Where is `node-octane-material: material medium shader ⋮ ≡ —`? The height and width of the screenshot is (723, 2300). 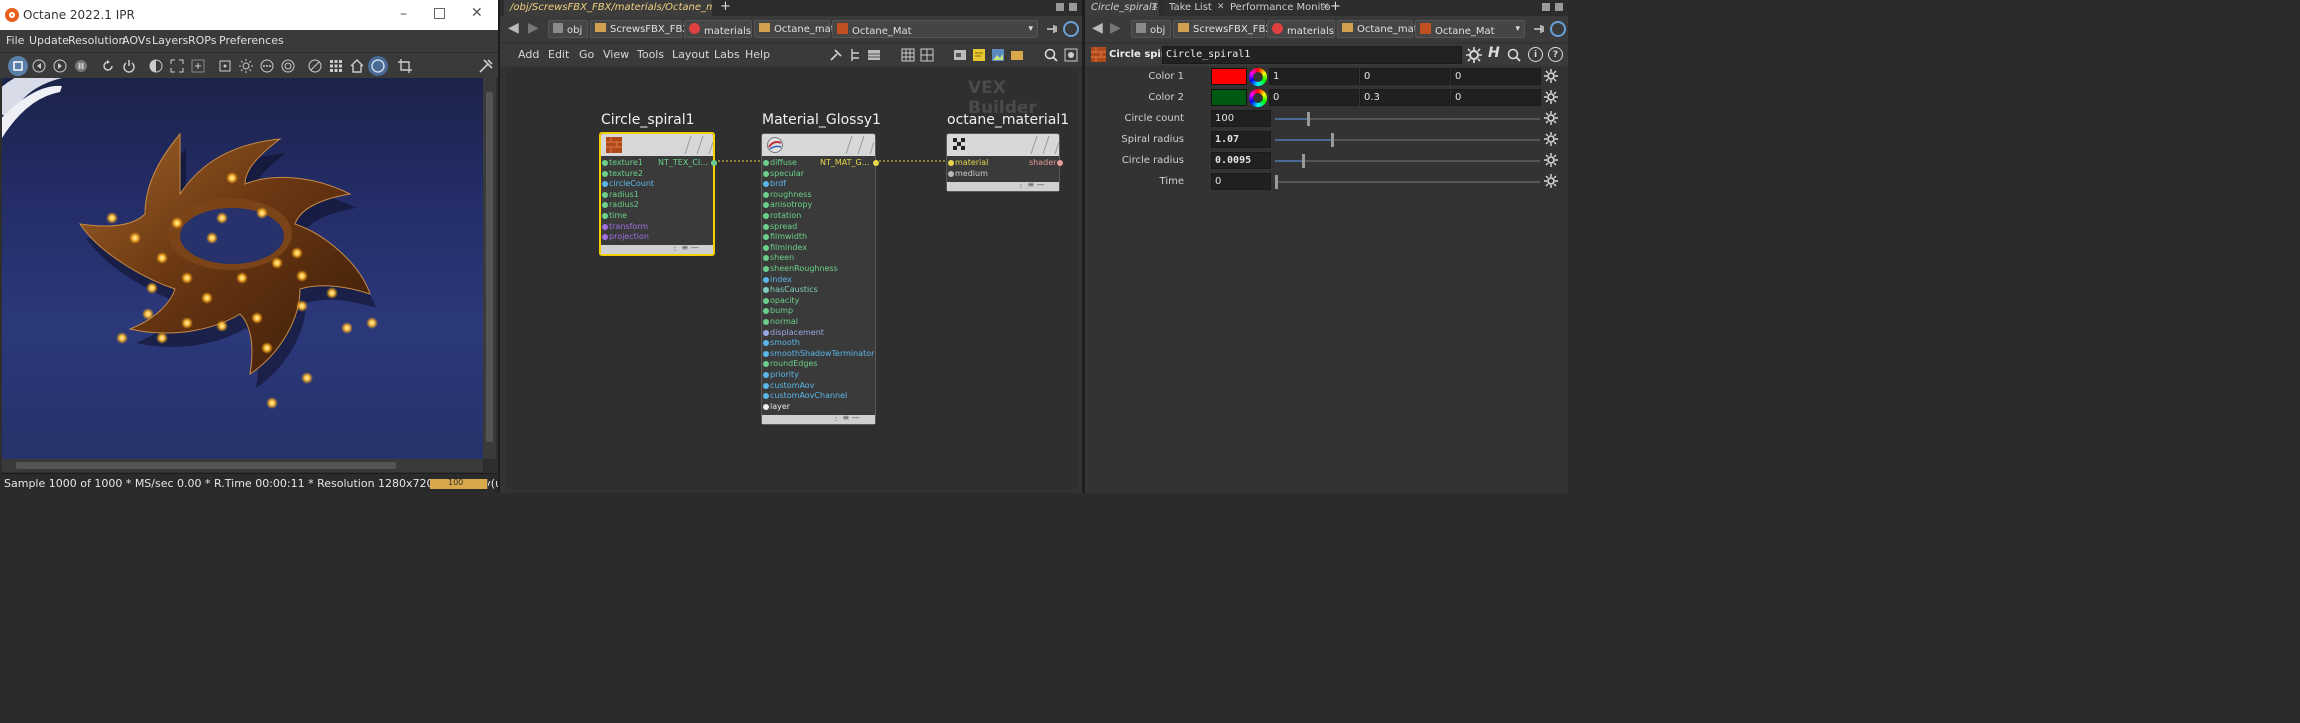
node-octane-material: material medium shader ⋮ ≡ — is located at coordinates (1004, 162).